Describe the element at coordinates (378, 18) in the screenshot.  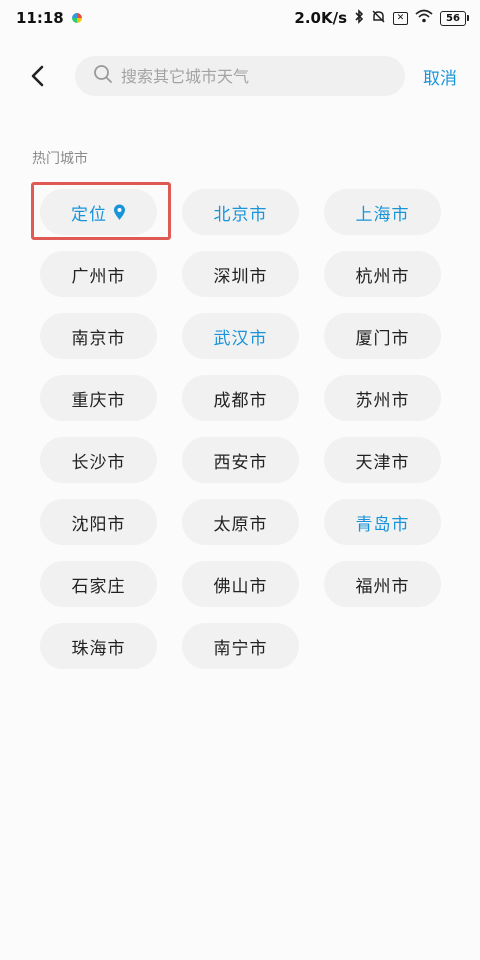
I see `mute-bell-icon` at that location.